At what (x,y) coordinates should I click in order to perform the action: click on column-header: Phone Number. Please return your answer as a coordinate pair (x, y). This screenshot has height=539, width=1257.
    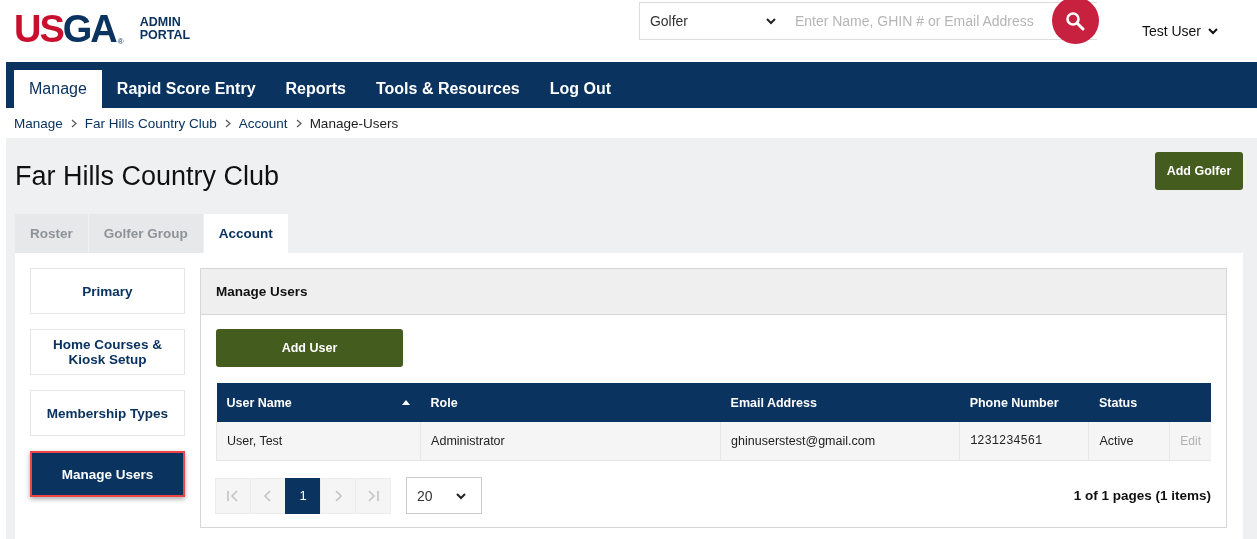
    Looking at the image, I should click on (1024, 402).